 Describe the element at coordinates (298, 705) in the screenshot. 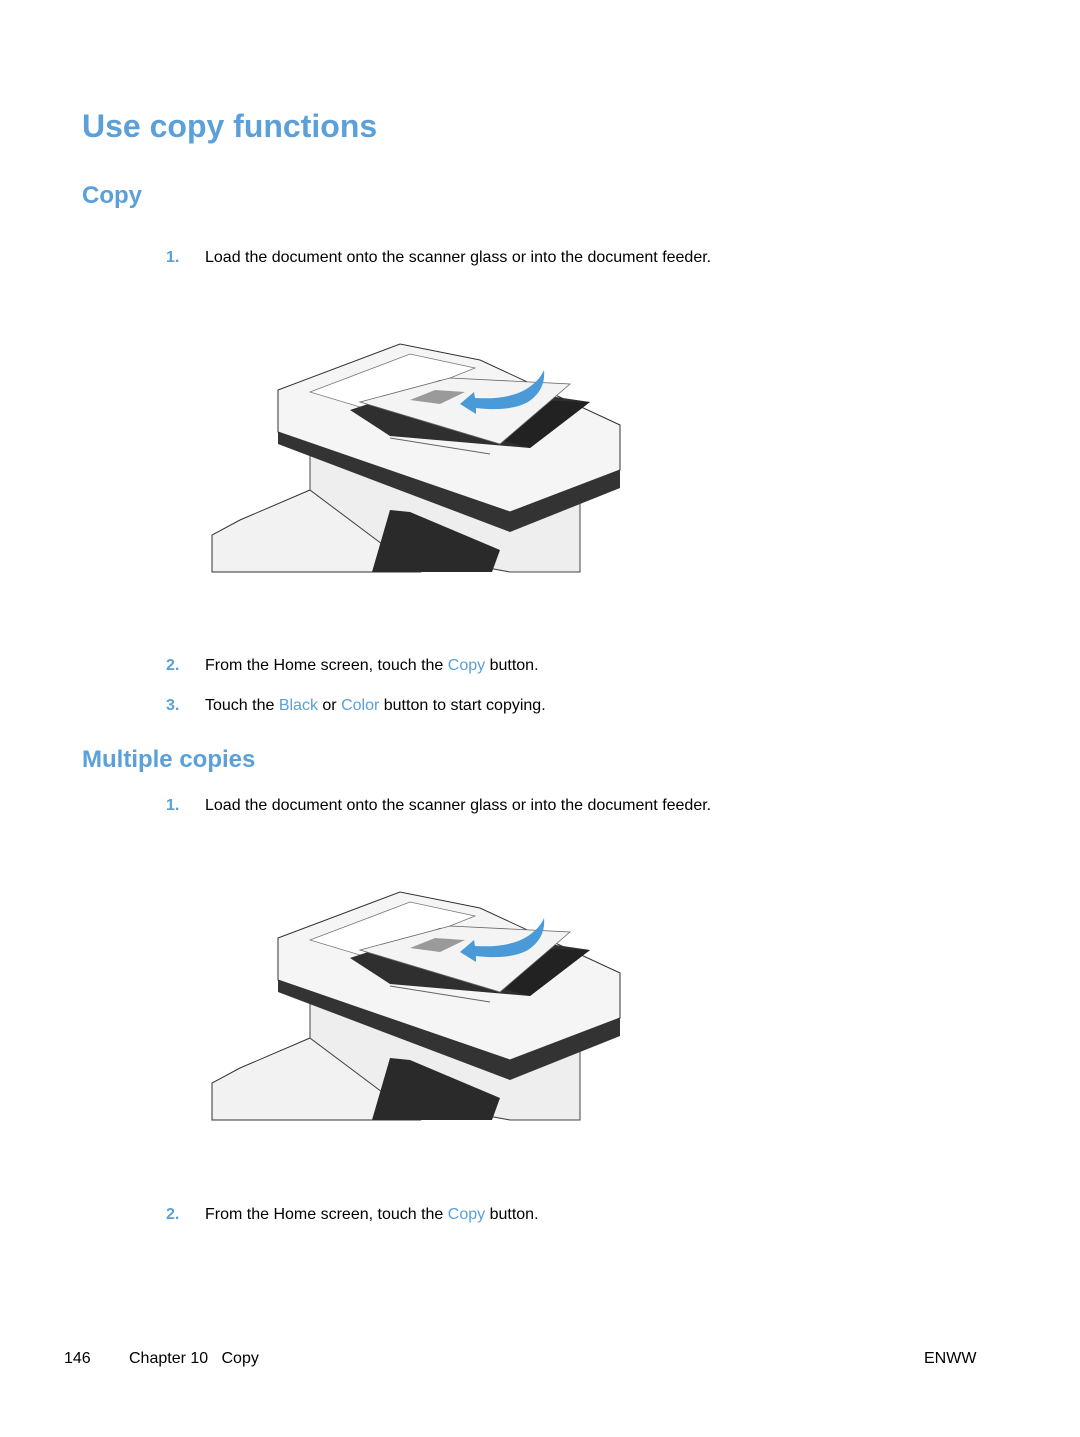

I see `black-button-reference: Black` at that location.